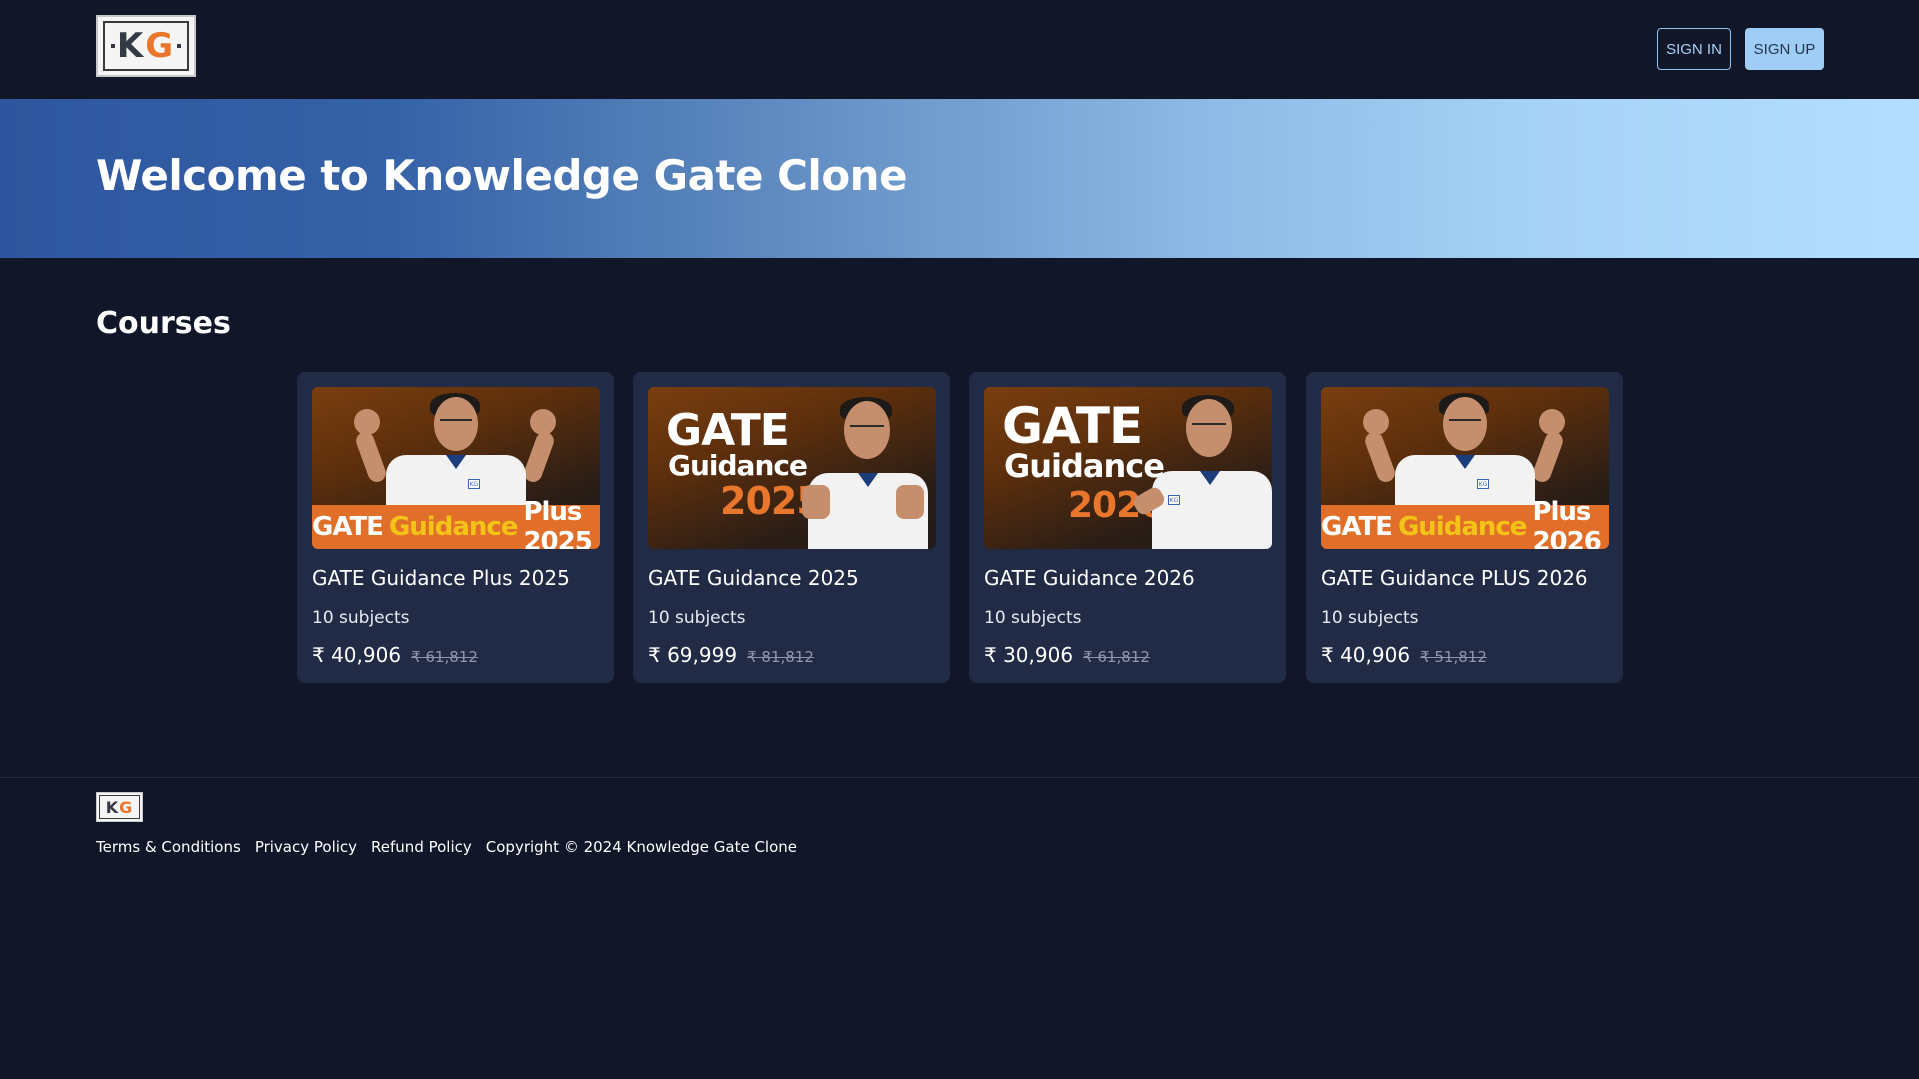 The height and width of the screenshot is (1079, 1919). I want to click on footer-logo-letter-k: K, so click(112, 807).